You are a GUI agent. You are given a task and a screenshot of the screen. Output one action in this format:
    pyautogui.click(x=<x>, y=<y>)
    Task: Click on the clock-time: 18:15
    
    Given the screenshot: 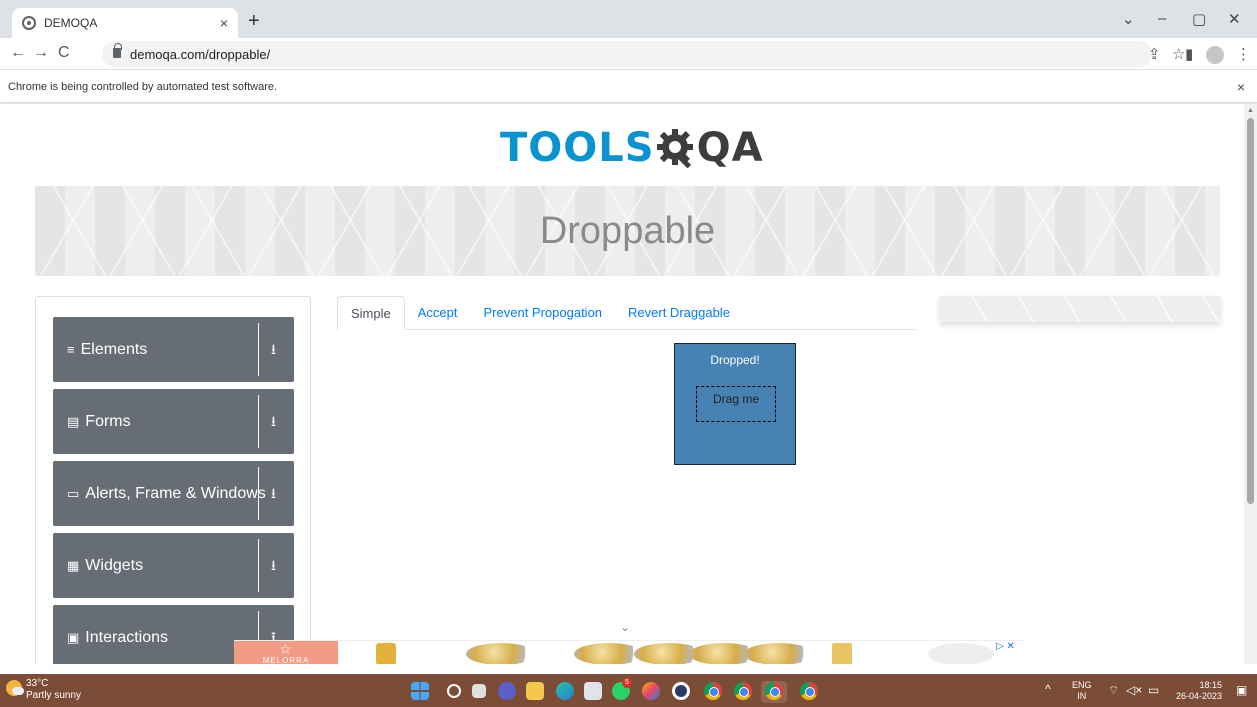 What is the action you would take?
    pyautogui.click(x=1211, y=685)
    